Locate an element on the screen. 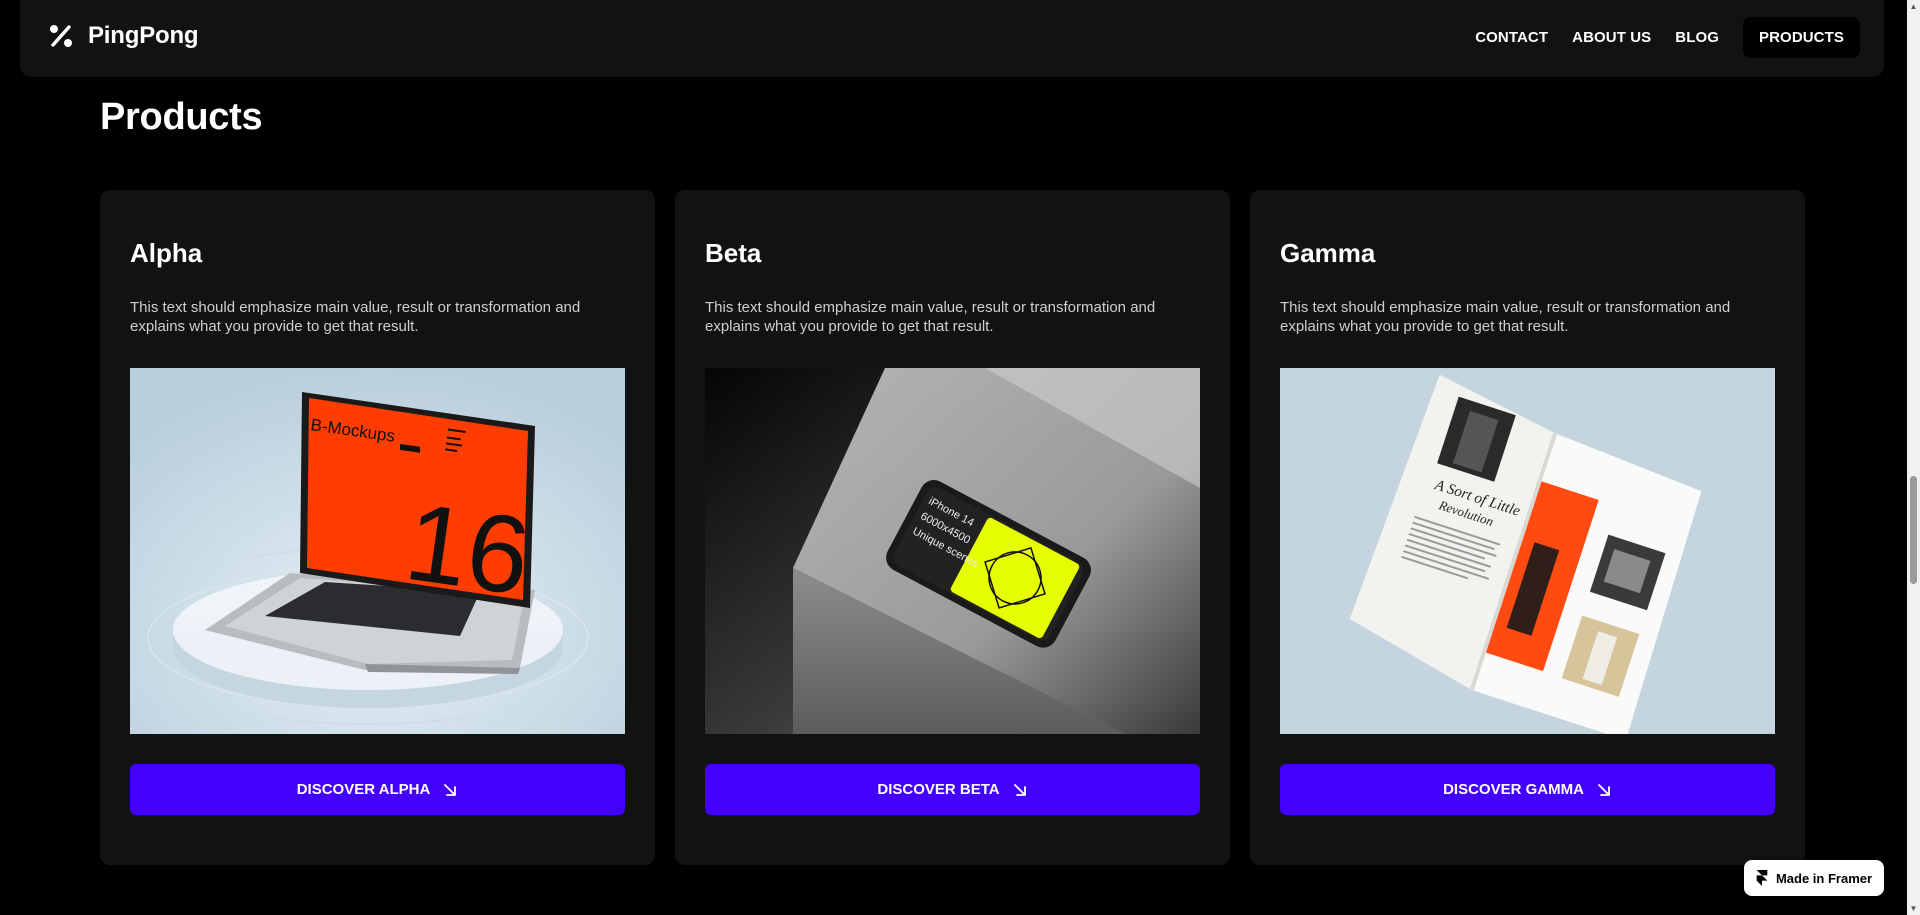 This screenshot has width=1920, height=915. made-in-framer-badge: Made in Framer is located at coordinates (1814, 878).